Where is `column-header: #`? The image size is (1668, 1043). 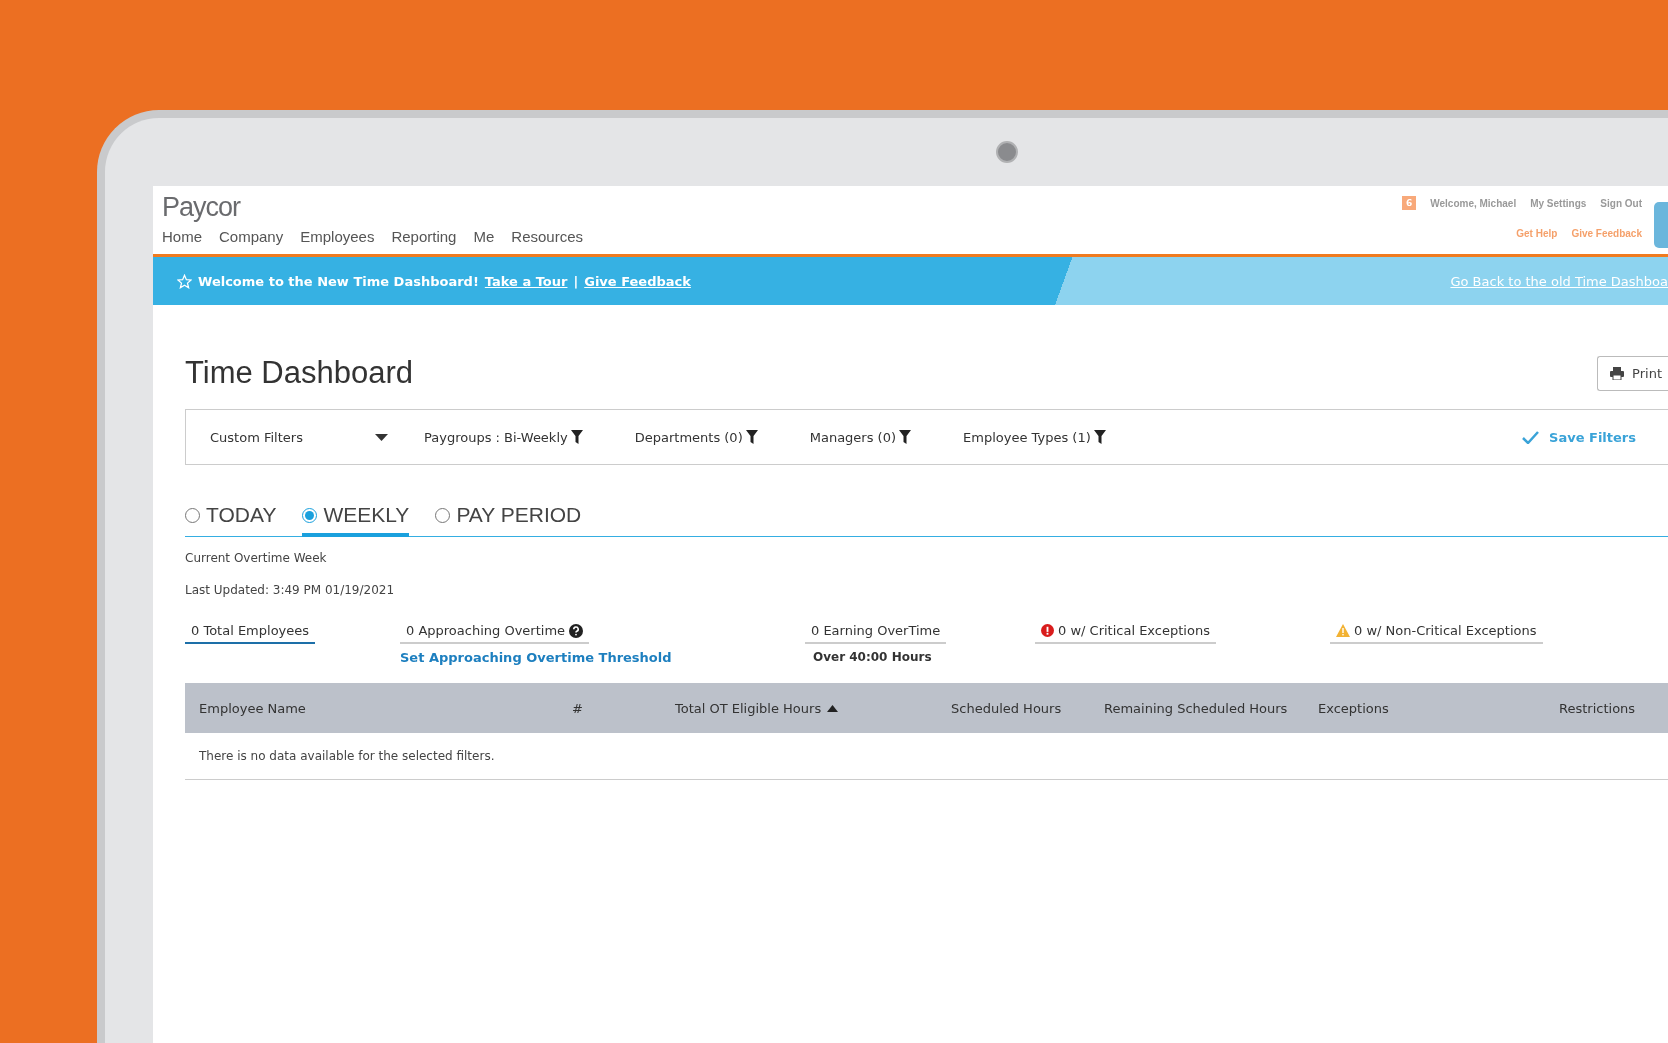 column-header: # is located at coordinates (623, 708).